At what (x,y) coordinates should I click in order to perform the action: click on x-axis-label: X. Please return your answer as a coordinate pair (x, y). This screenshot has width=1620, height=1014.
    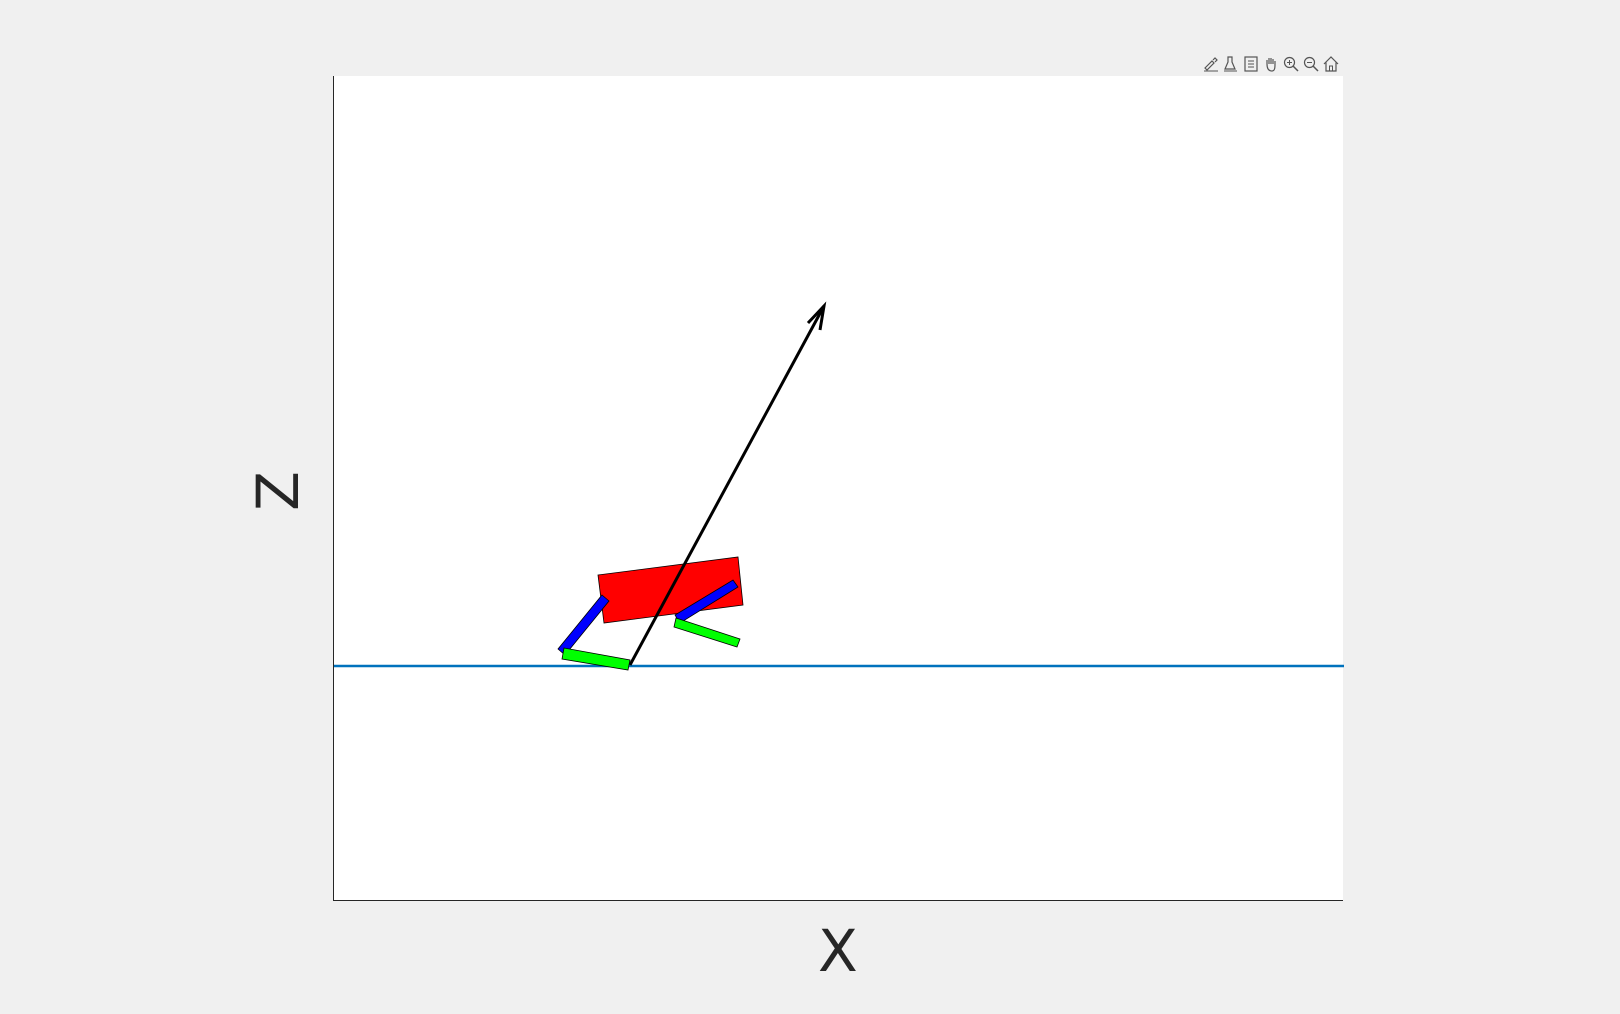
    Looking at the image, I should click on (838, 951).